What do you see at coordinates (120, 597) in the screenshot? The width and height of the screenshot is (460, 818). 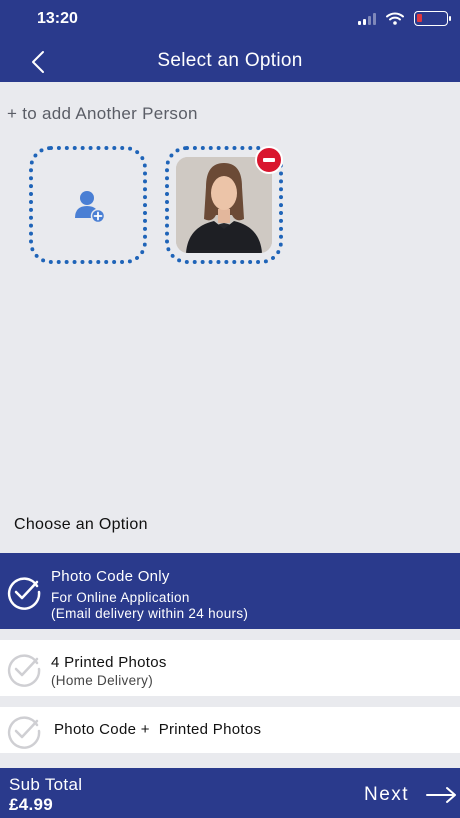 I see `option-1-subtitle-1: For Online Application` at bounding box center [120, 597].